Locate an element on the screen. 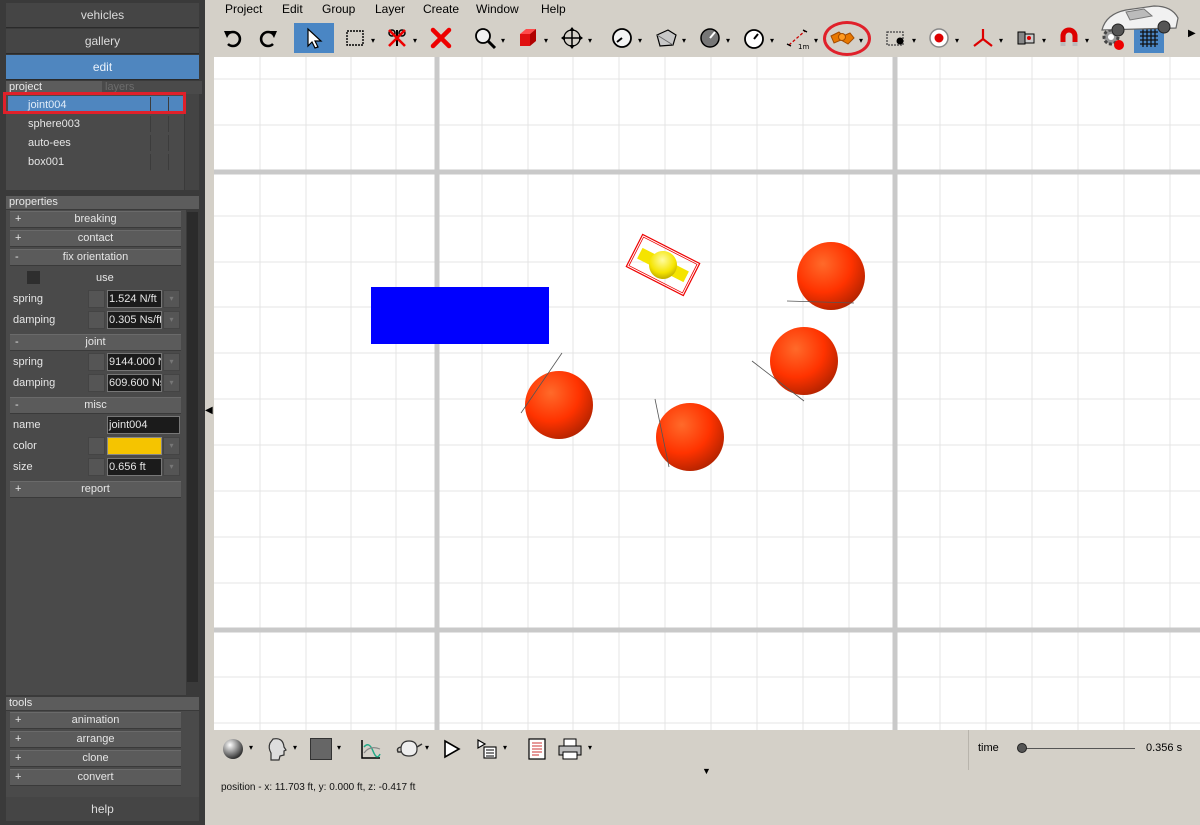 The image size is (1200, 825). select-arrow-icon is located at coordinates (314, 38).